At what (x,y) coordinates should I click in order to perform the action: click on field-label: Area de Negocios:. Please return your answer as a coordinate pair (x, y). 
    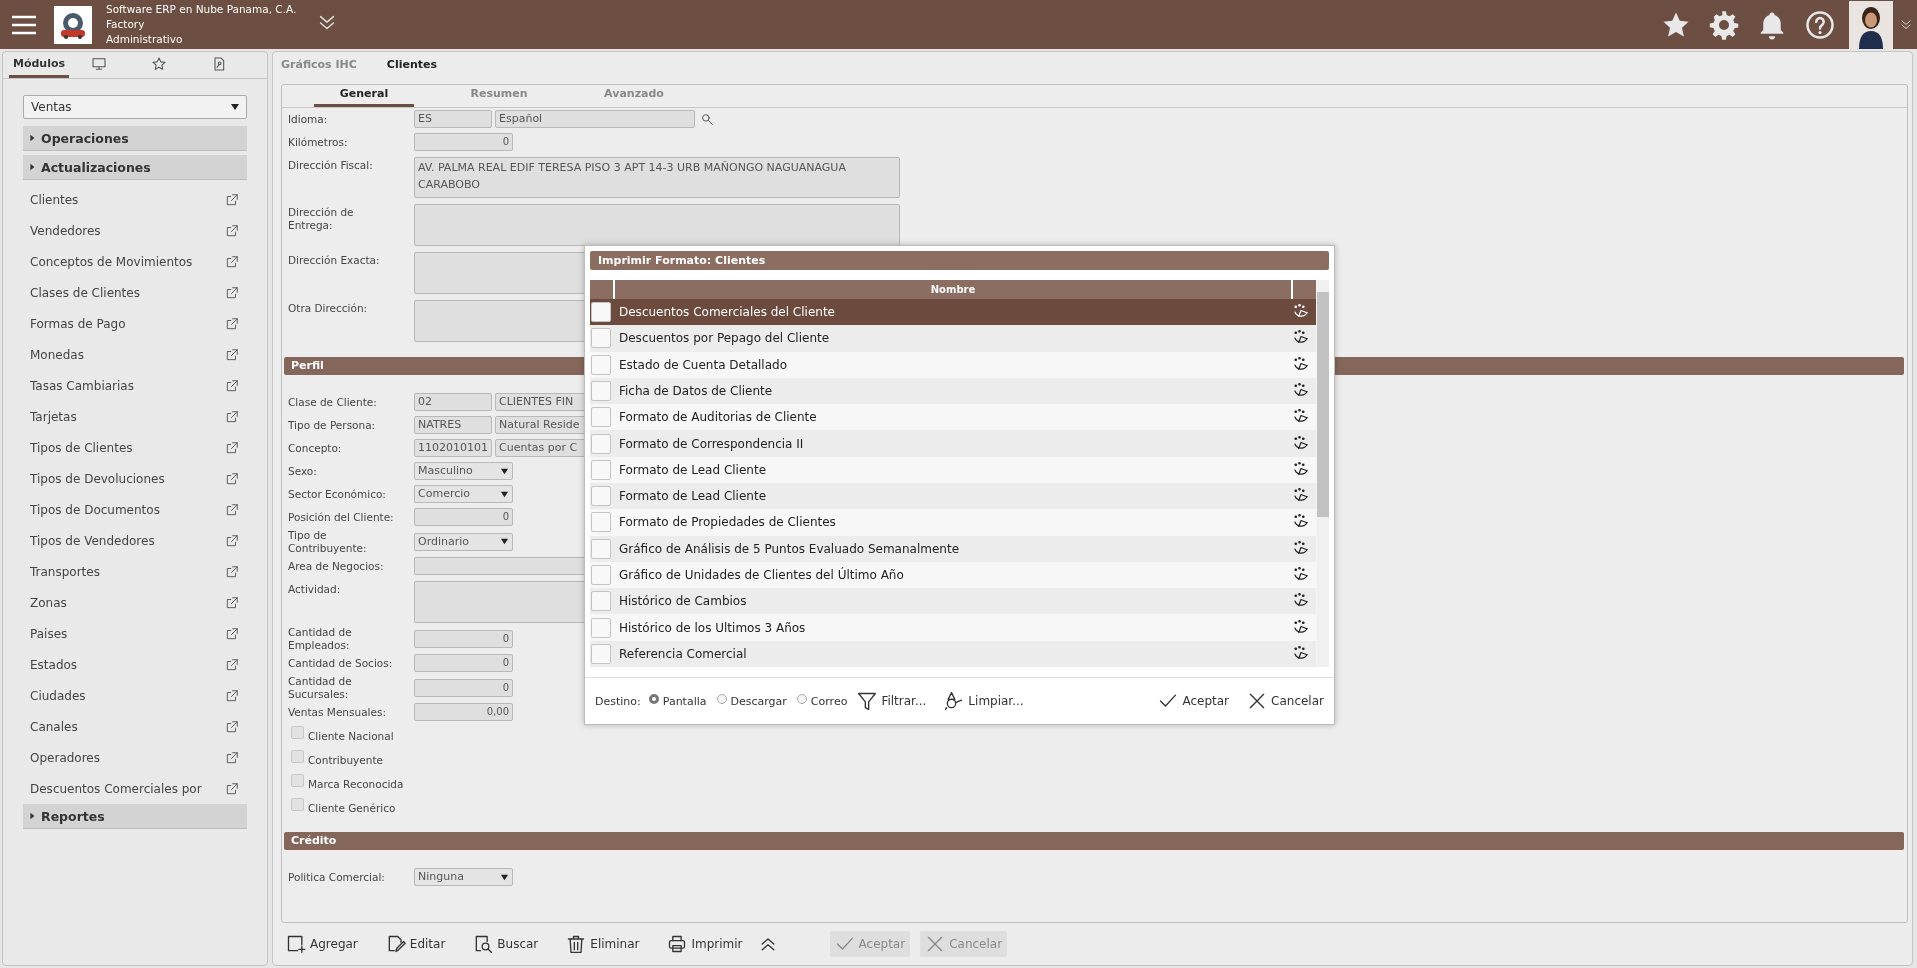
    Looking at the image, I should click on (336, 566).